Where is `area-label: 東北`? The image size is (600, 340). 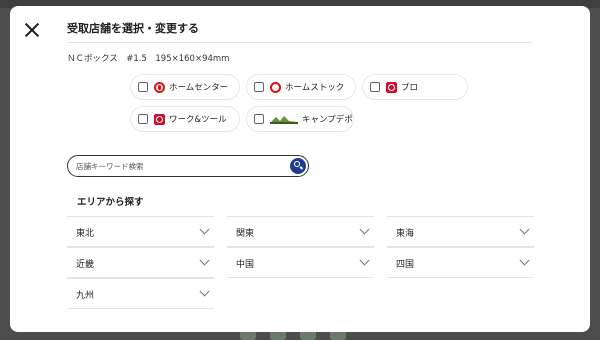 area-label: 東北 is located at coordinates (85, 234).